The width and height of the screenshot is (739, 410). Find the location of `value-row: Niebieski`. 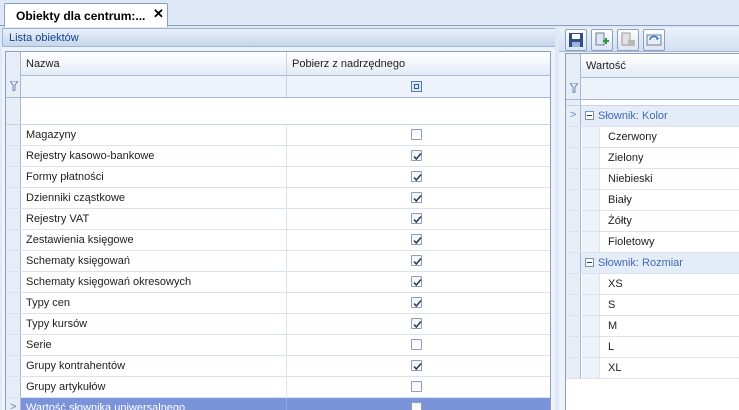

value-row: Niebieski is located at coordinates (652, 179).